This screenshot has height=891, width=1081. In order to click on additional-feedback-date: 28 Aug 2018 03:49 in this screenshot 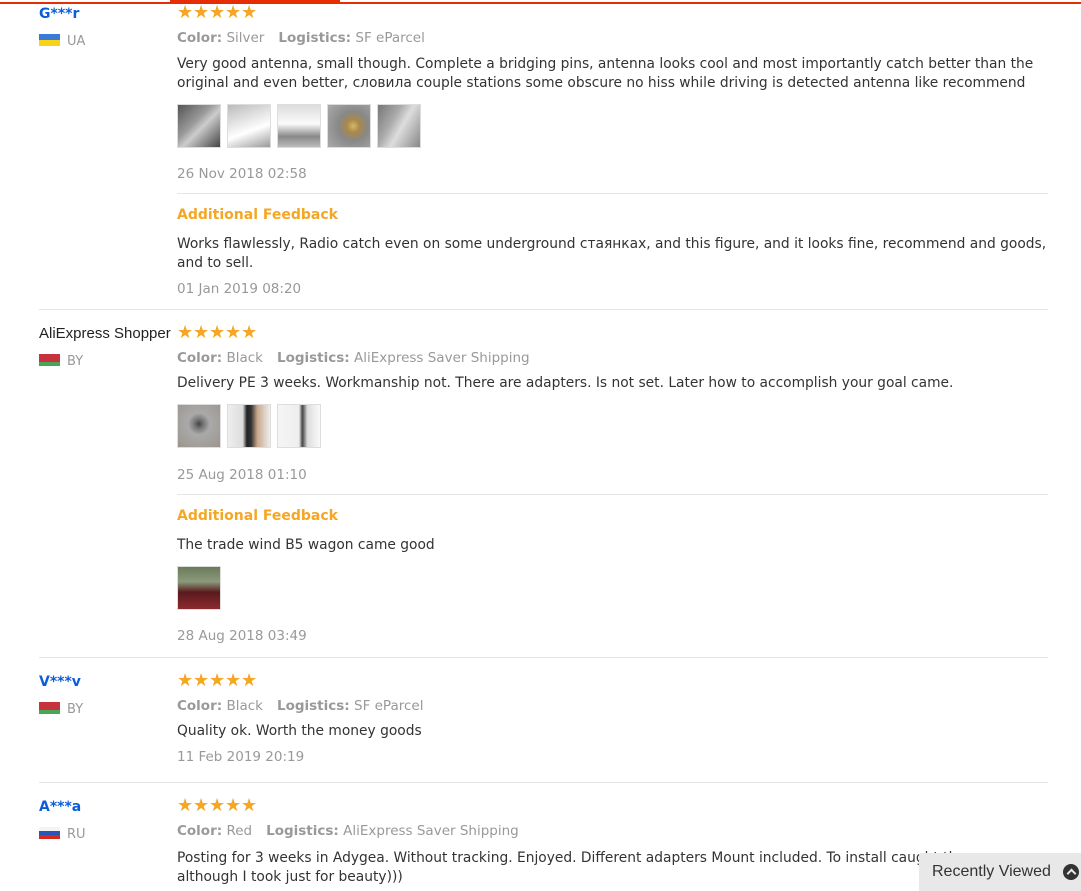, I will do `click(242, 636)`.